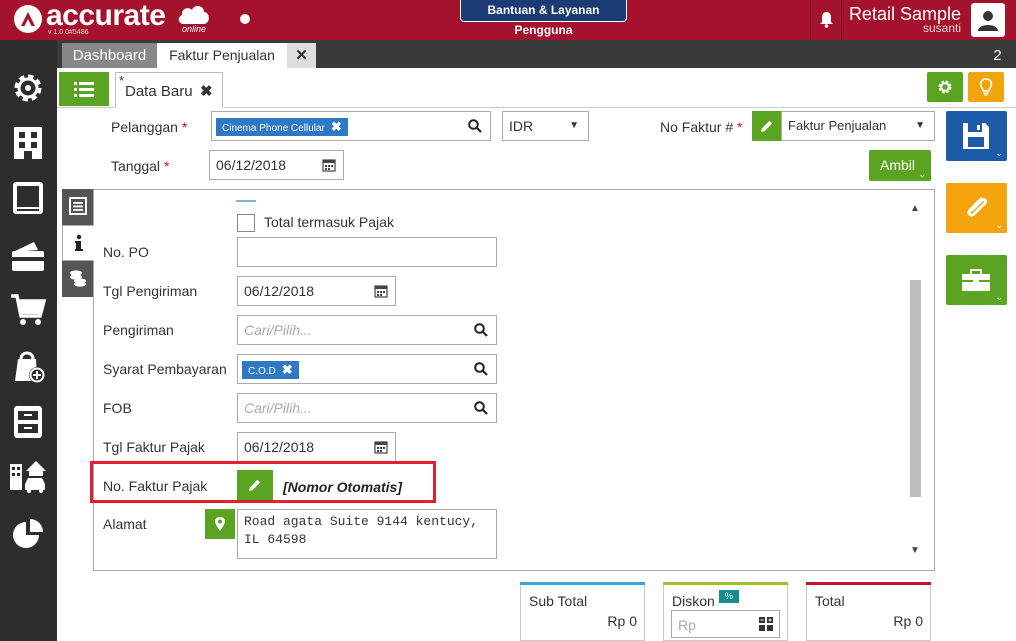  I want to click on tgl-pengiriman-input: 06/12/2018, so click(316, 291).